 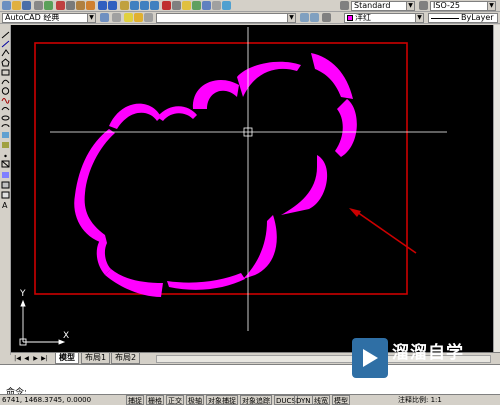 I want to click on open-file-icon, so click(x=16, y=5).